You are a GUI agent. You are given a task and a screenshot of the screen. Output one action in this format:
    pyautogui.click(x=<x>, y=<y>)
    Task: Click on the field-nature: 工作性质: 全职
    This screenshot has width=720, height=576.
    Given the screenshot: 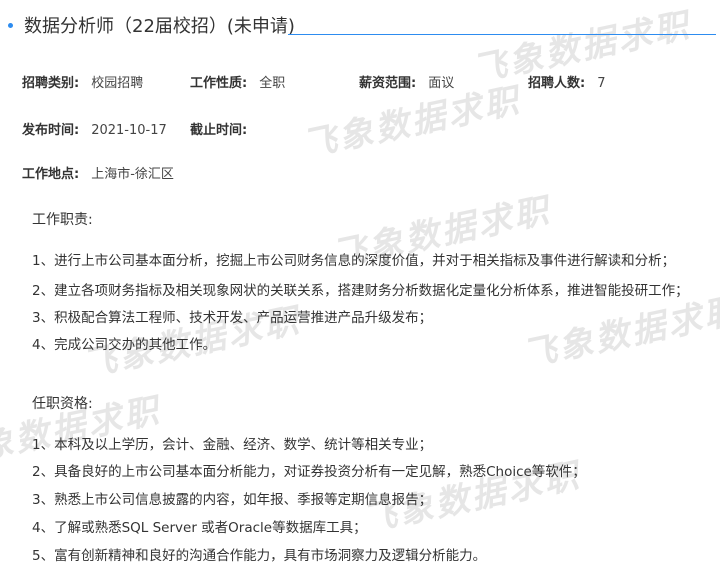 What is the action you would take?
    pyautogui.click(x=237, y=81)
    